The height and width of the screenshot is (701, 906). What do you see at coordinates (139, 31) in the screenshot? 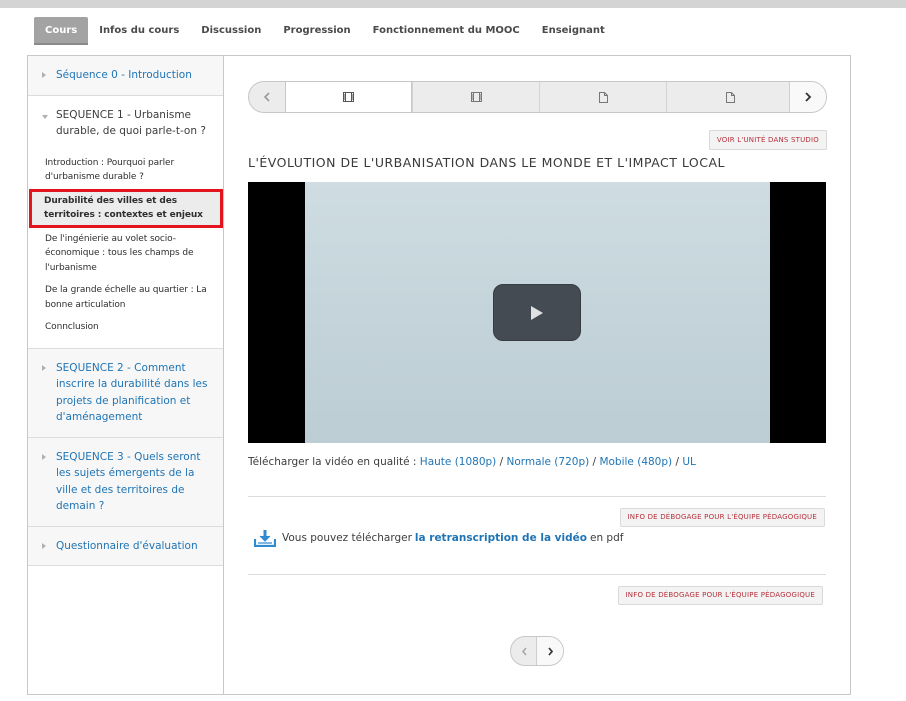
I see `tab-infos-du-cours: Infos du cours` at bounding box center [139, 31].